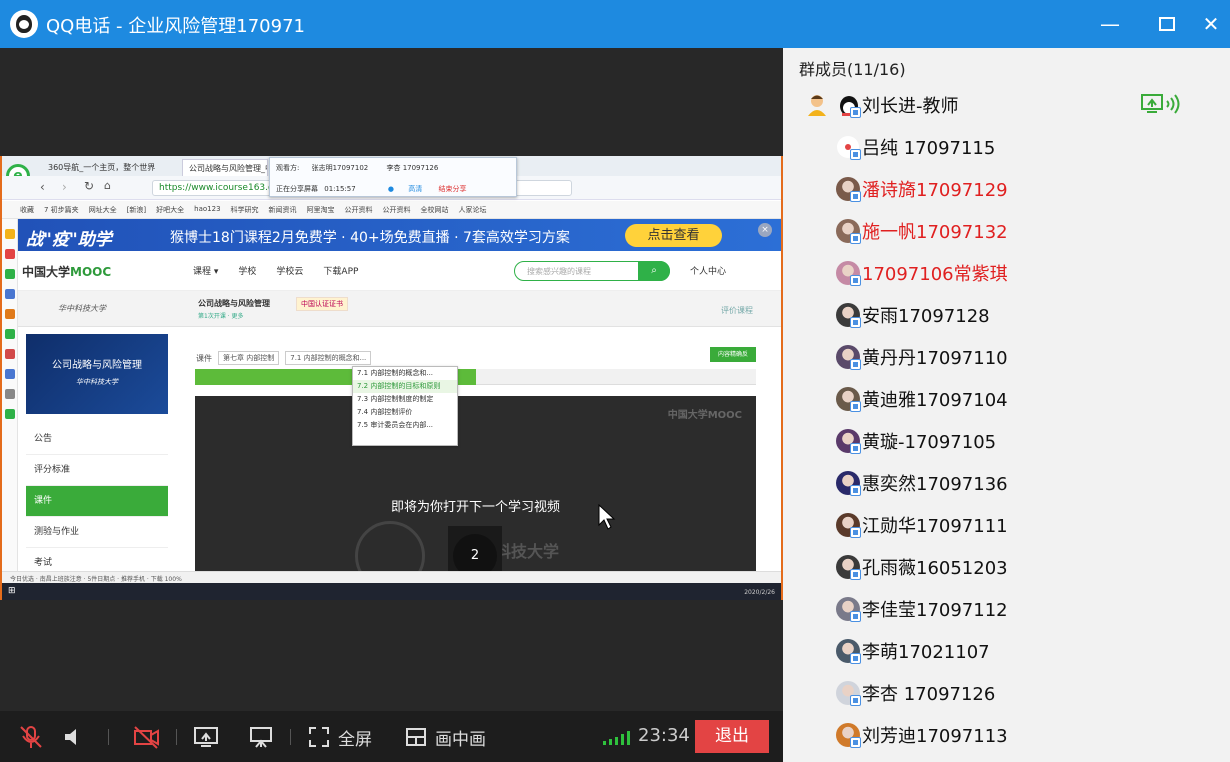 Image resolution: width=1230 pixels, height=762 pixels. What do you see at coordinates (412, 168) in the screenshot?
I see `sharer-name: 李杏 17097126` at bounding box center [412, 168].